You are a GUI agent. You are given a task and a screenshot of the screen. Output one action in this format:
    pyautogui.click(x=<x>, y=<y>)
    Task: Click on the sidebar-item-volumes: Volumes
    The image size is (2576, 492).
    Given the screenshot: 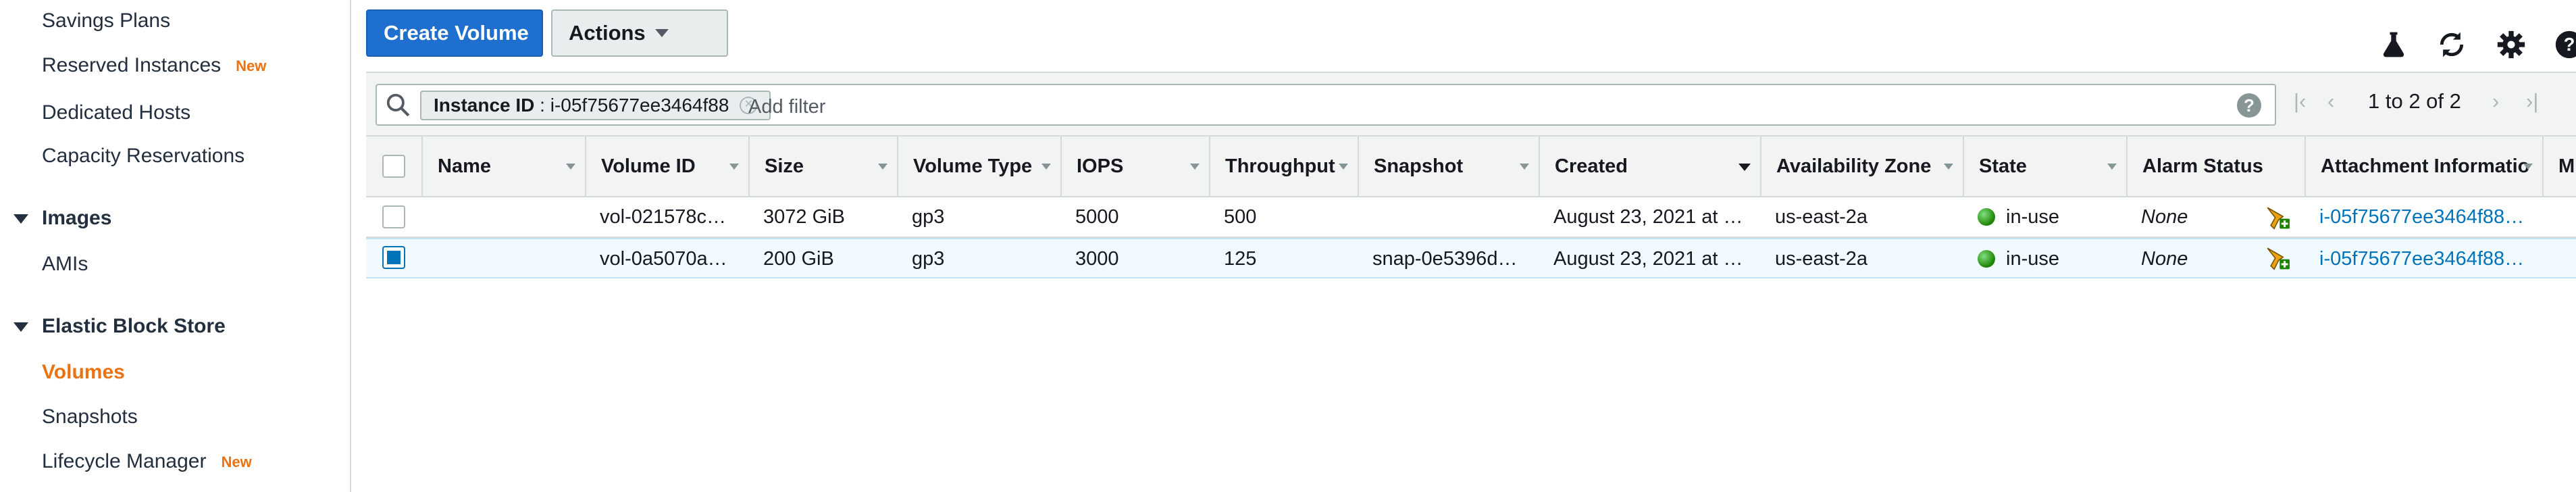 What is the action you would take?
    pyautogui.click(x=83, y=373)
    